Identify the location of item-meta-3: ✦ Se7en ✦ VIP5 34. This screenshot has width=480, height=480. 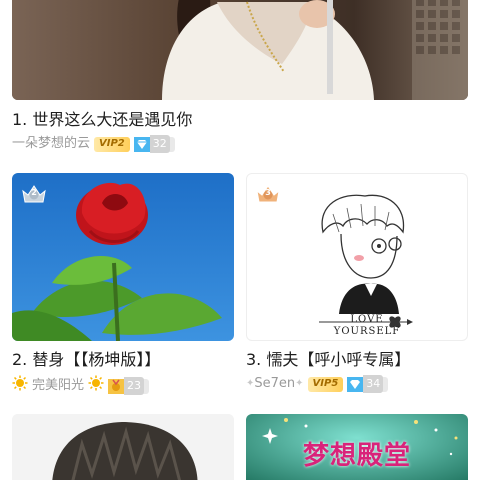
(317, 384).